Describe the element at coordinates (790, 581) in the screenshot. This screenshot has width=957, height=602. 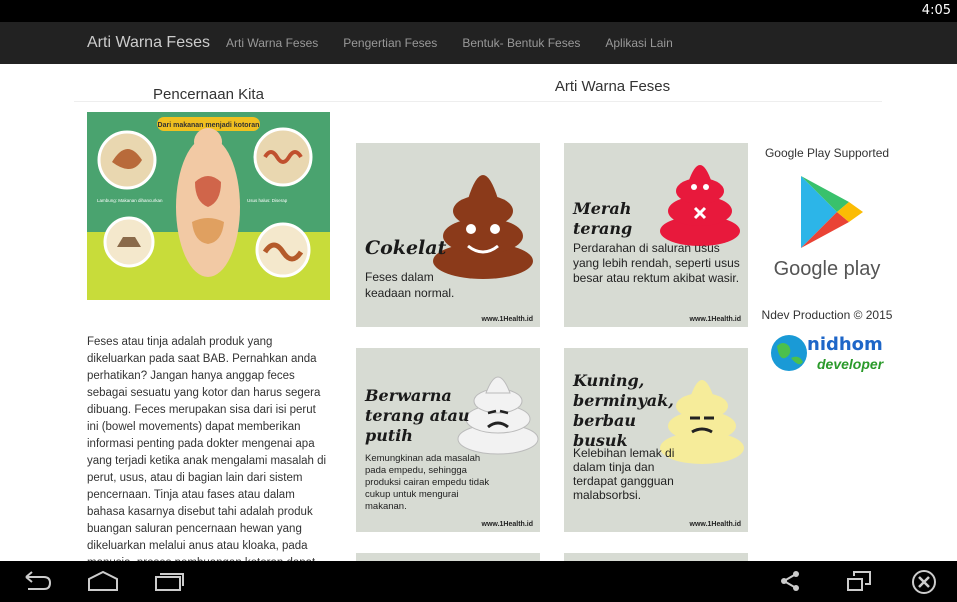
I see `share-icon` at that location.